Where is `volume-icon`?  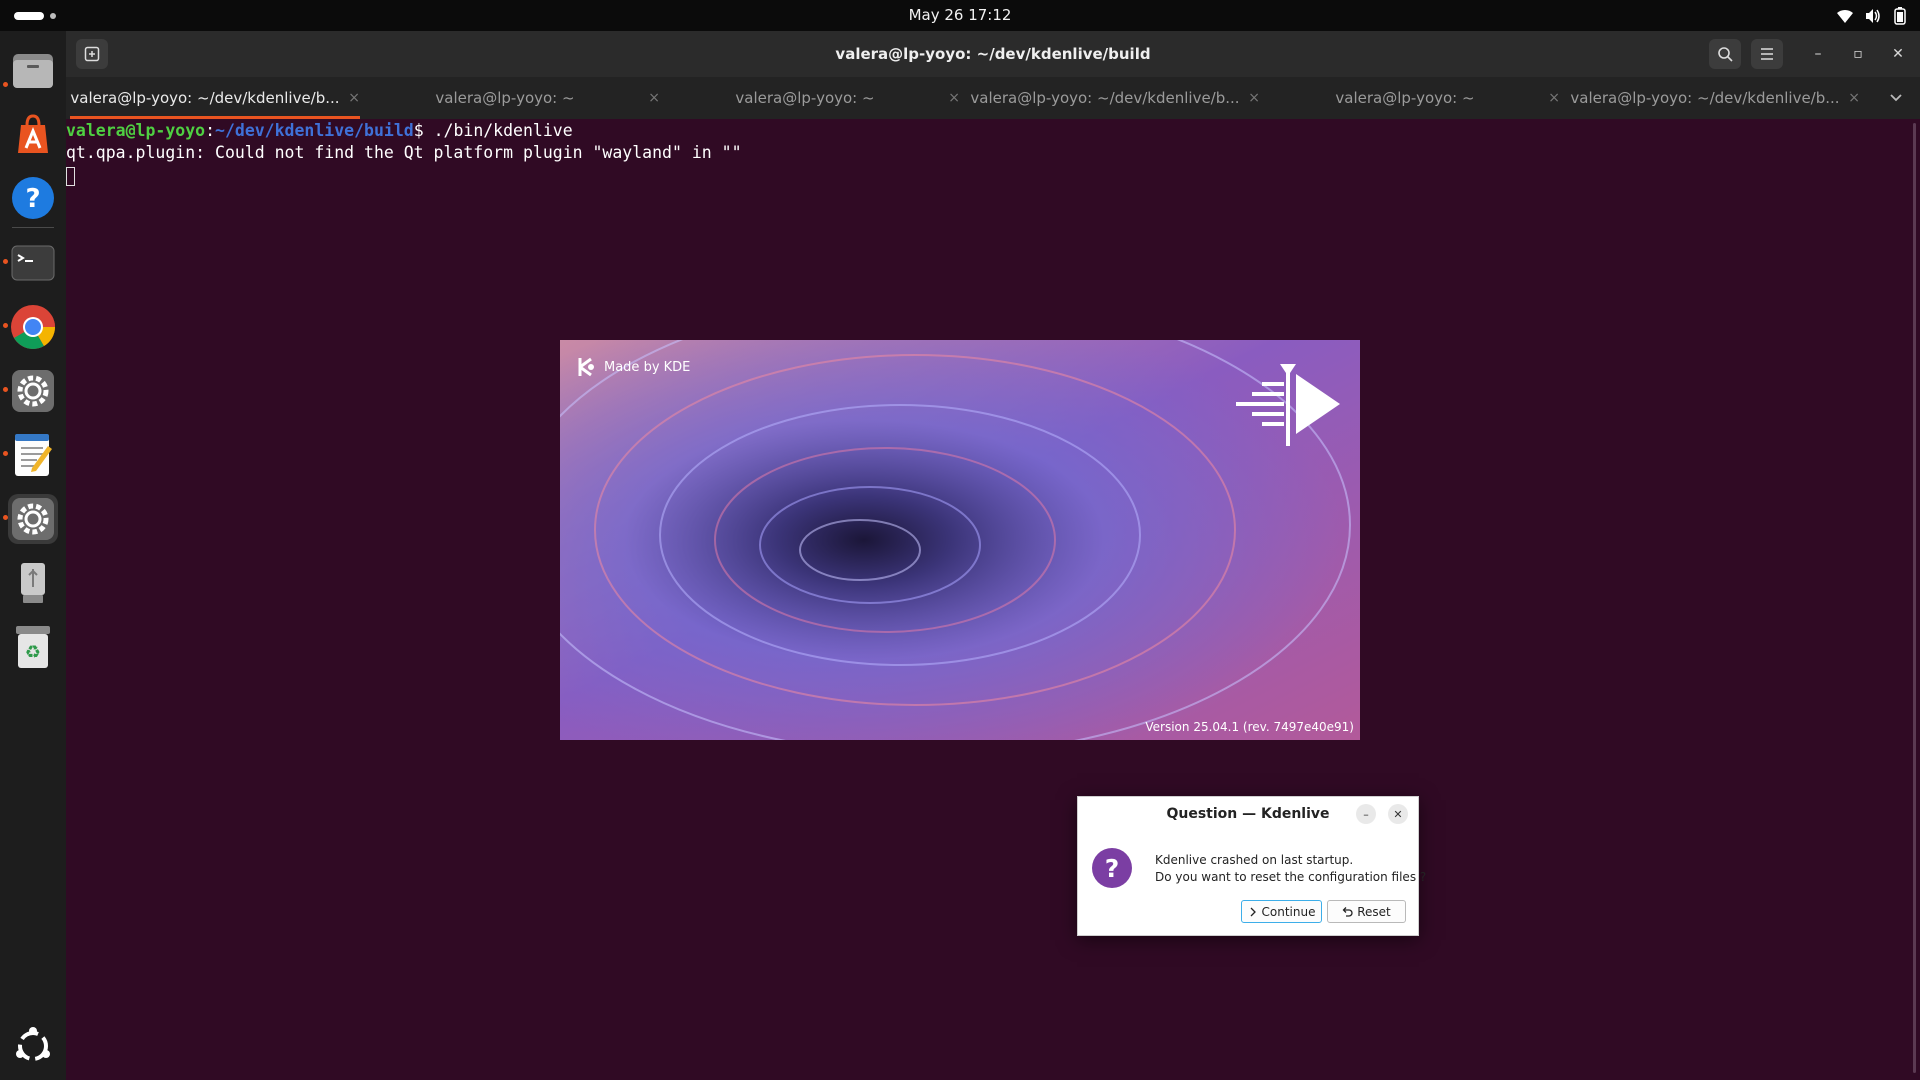 volume-icon is located at coordinates (1873, 15).